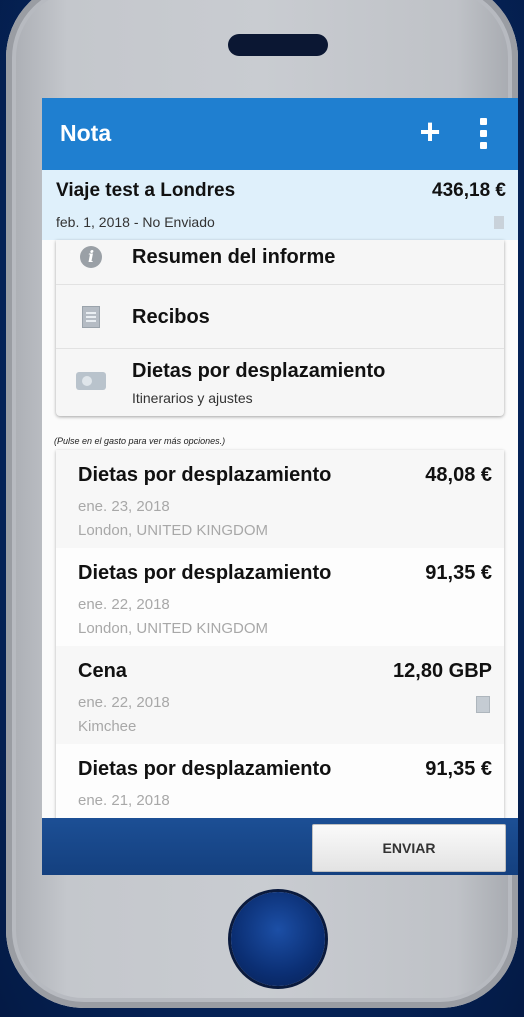 The image size is (524, 1017). I want to click on menu-item-label: Recibos, so click(171, 317).